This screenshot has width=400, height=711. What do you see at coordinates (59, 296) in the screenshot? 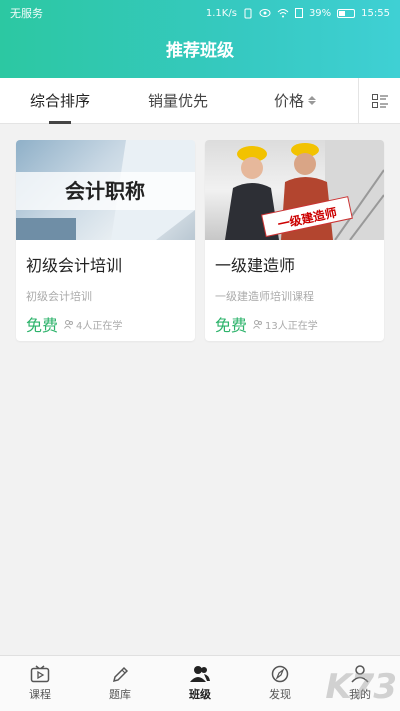
I see `course-subtitle: 初级会计培训` at bounding box center [59, 296].